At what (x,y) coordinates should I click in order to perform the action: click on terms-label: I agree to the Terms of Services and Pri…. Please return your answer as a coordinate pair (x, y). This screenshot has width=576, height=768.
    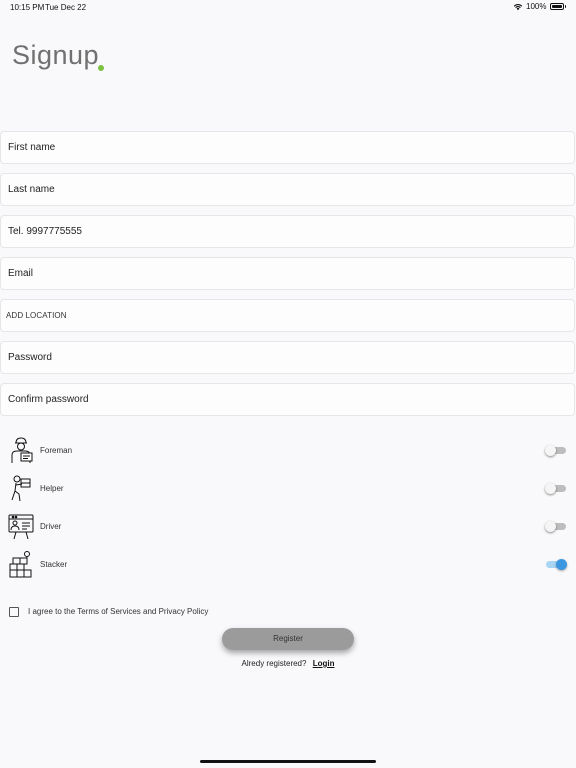
    Looking at the image, I should click on (118, 611).